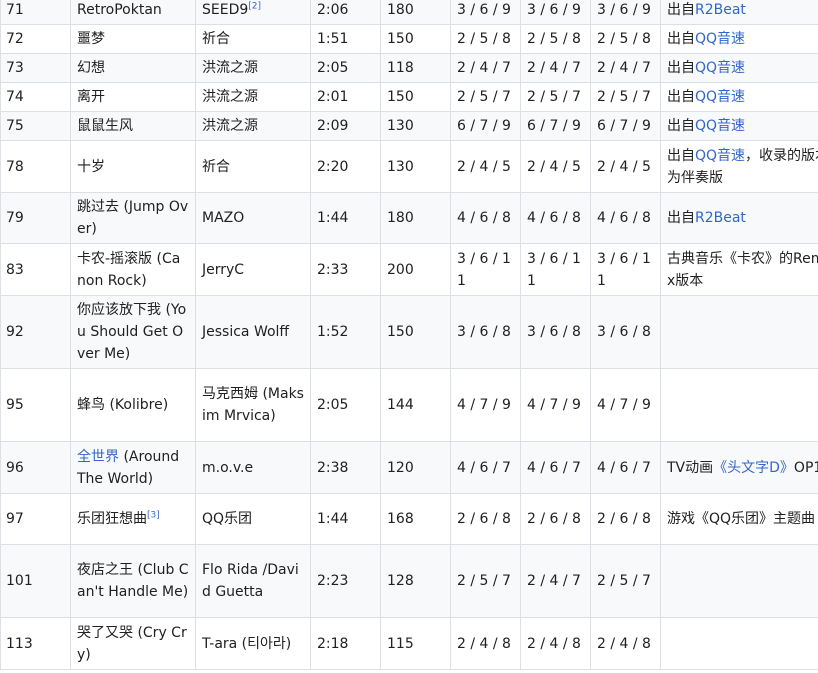  What do you see at coordinates (345, 218) in the screenshot?
I see `duration-cell: 1:44` at bounding box center [345, 218].